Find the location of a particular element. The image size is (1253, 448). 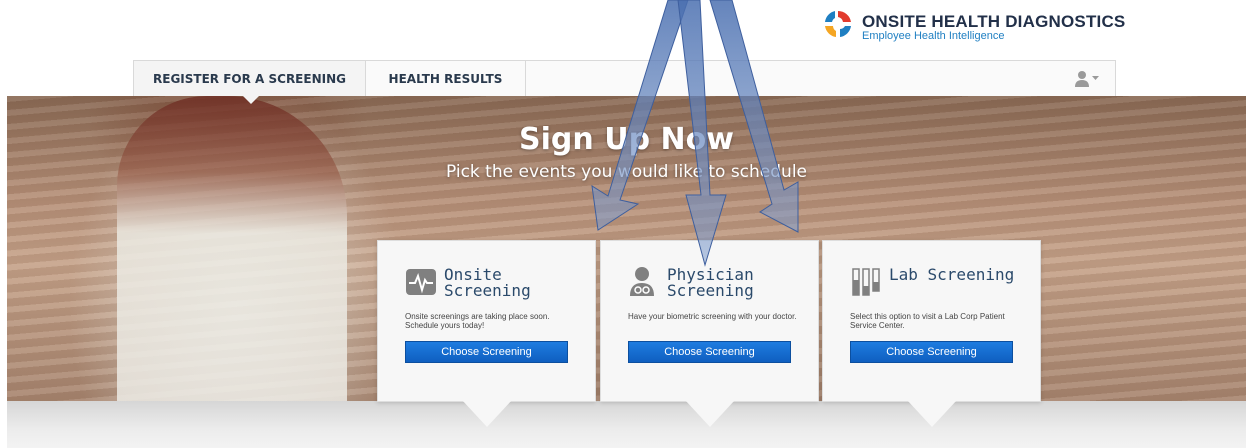

user-menu-button is located at coordinates (1087, 79).